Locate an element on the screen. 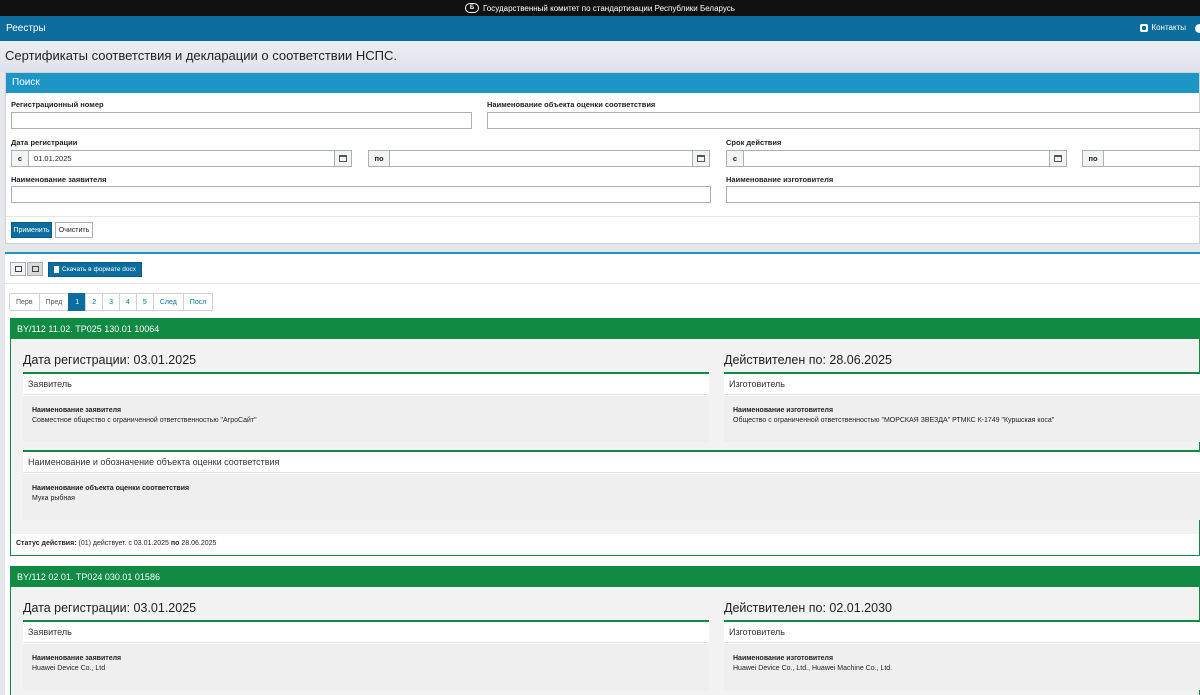  apply-button: Применить is located at coordinates (31, 230).